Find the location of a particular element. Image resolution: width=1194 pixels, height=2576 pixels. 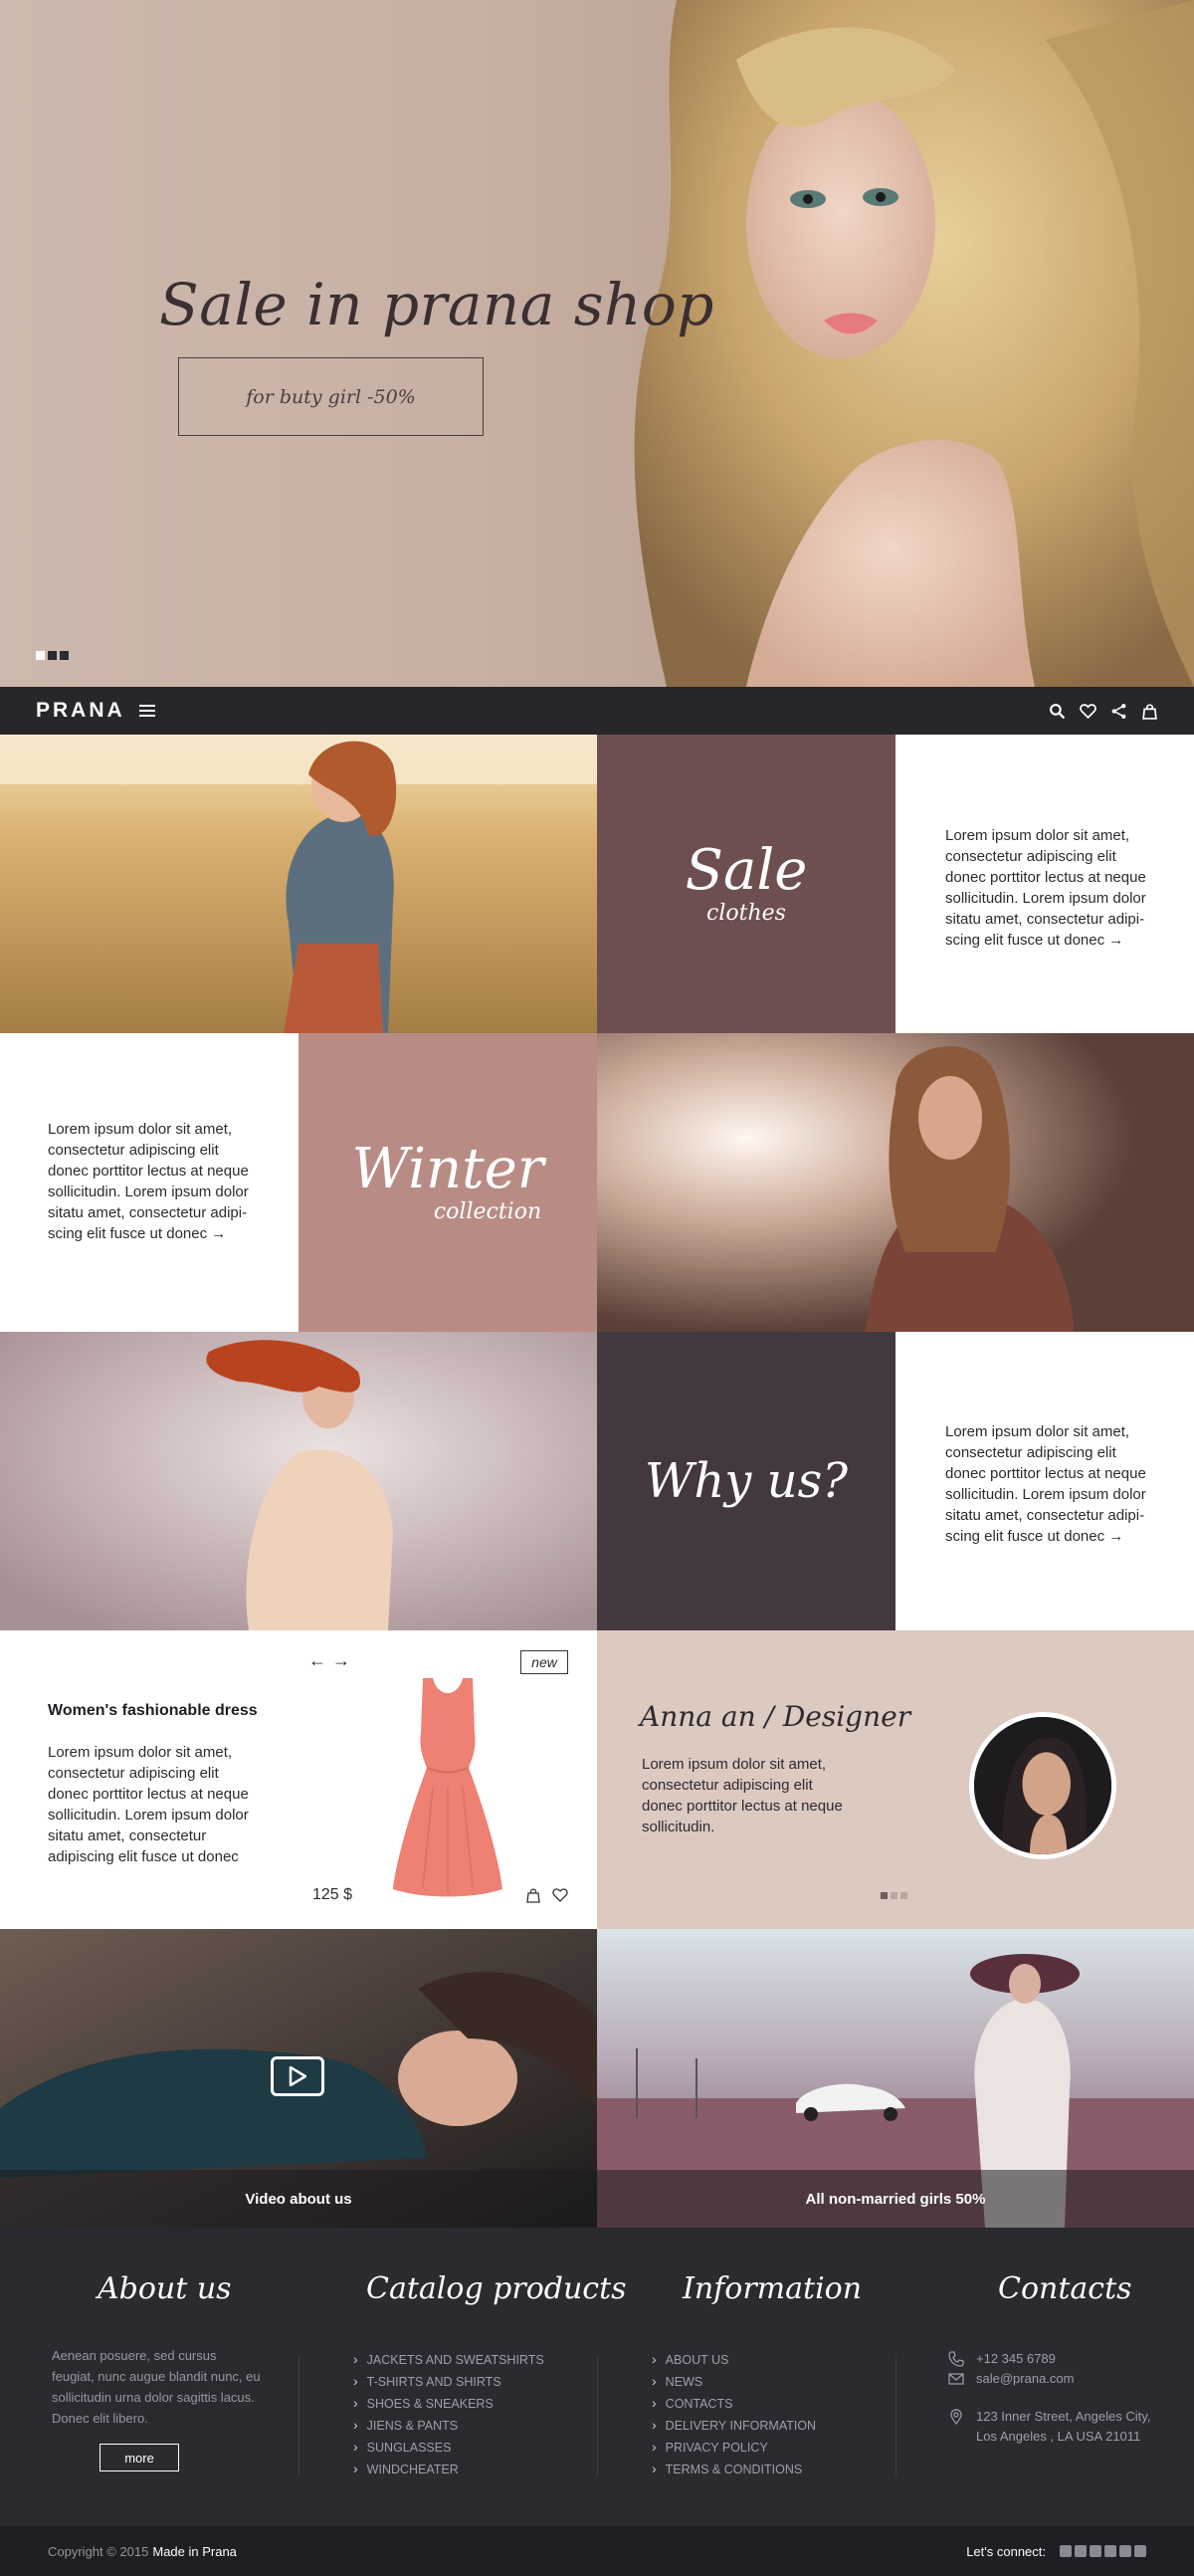

play-video-icon is located at coordinates (297, 2076).